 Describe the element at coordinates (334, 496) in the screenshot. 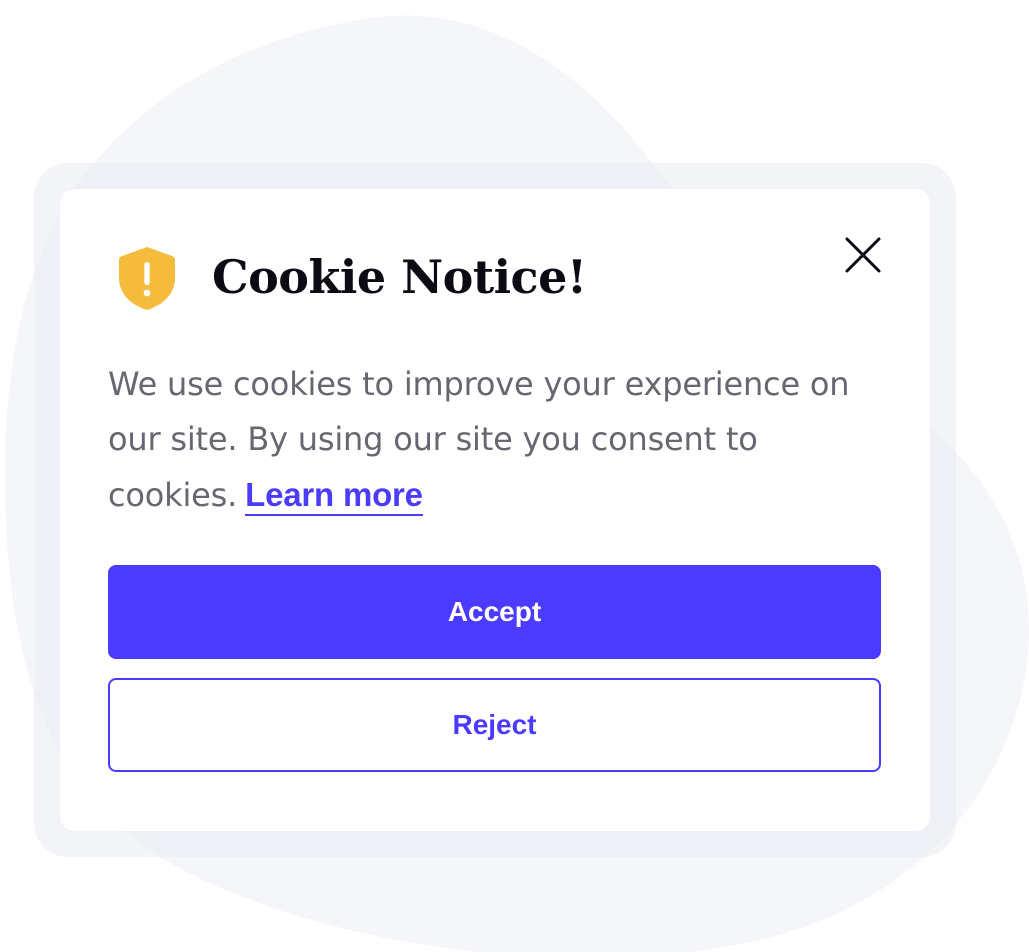

I see `learn-more-link: Learn more` at that location.